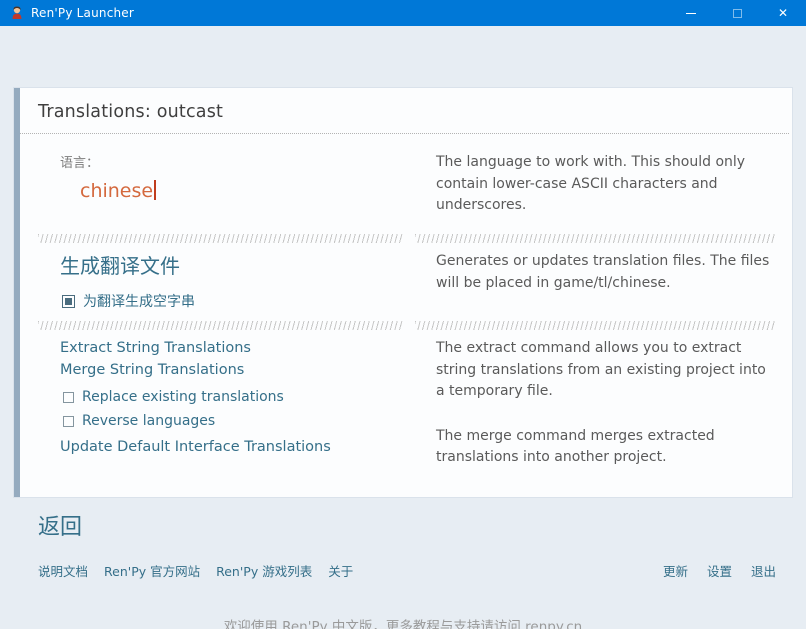 This screenshot has height=629, width=806. I want to click on renpy-games-list-link: Ren'Py 游戏列表, so click(264, 570).